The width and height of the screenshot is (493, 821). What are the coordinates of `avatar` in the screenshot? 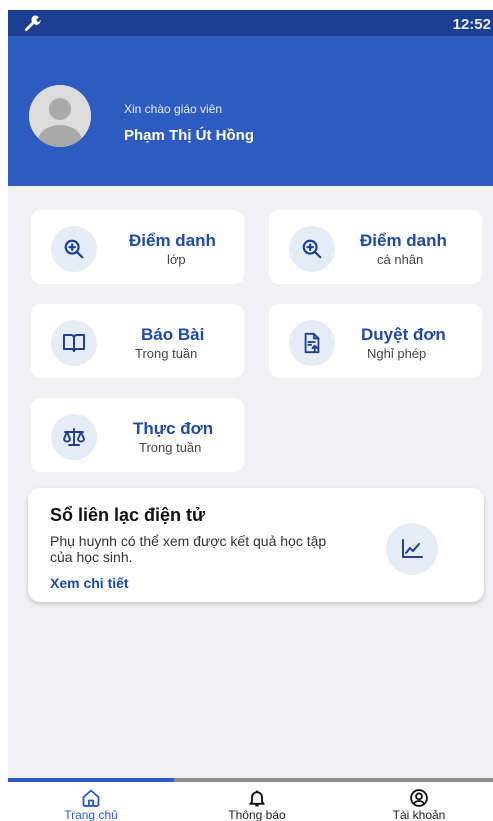 It's located at (60, 116).